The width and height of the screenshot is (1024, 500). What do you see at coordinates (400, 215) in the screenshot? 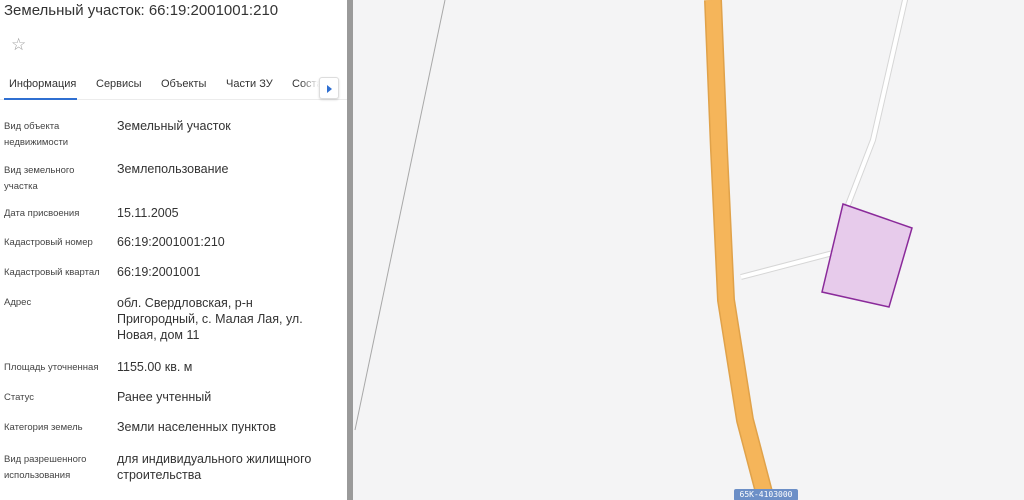
I see `boundary-line` at bounding box center [400, 215].